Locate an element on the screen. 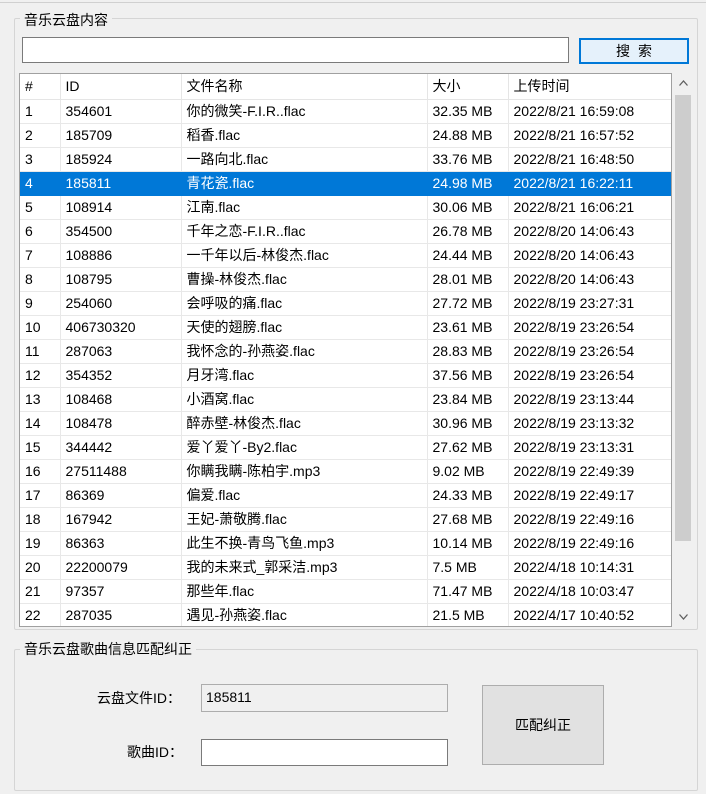  cell-upload-time: 2022/4/17 10:40:52 is located at coordinates (589, 614).